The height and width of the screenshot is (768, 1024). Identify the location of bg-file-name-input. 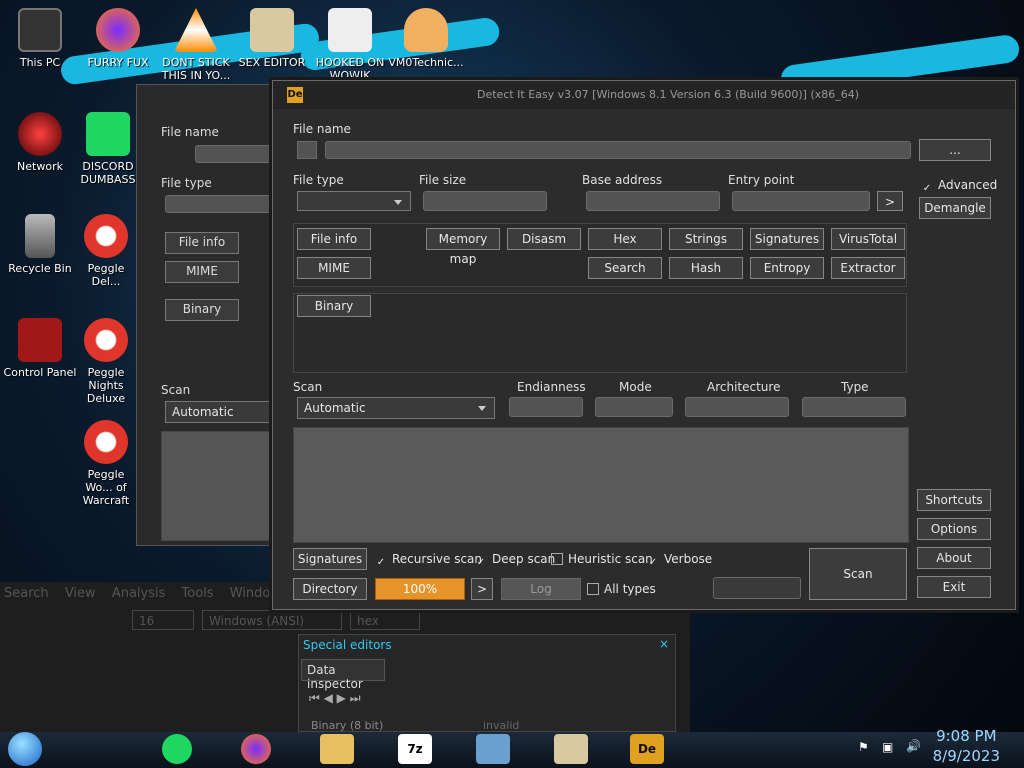
(235, 154).